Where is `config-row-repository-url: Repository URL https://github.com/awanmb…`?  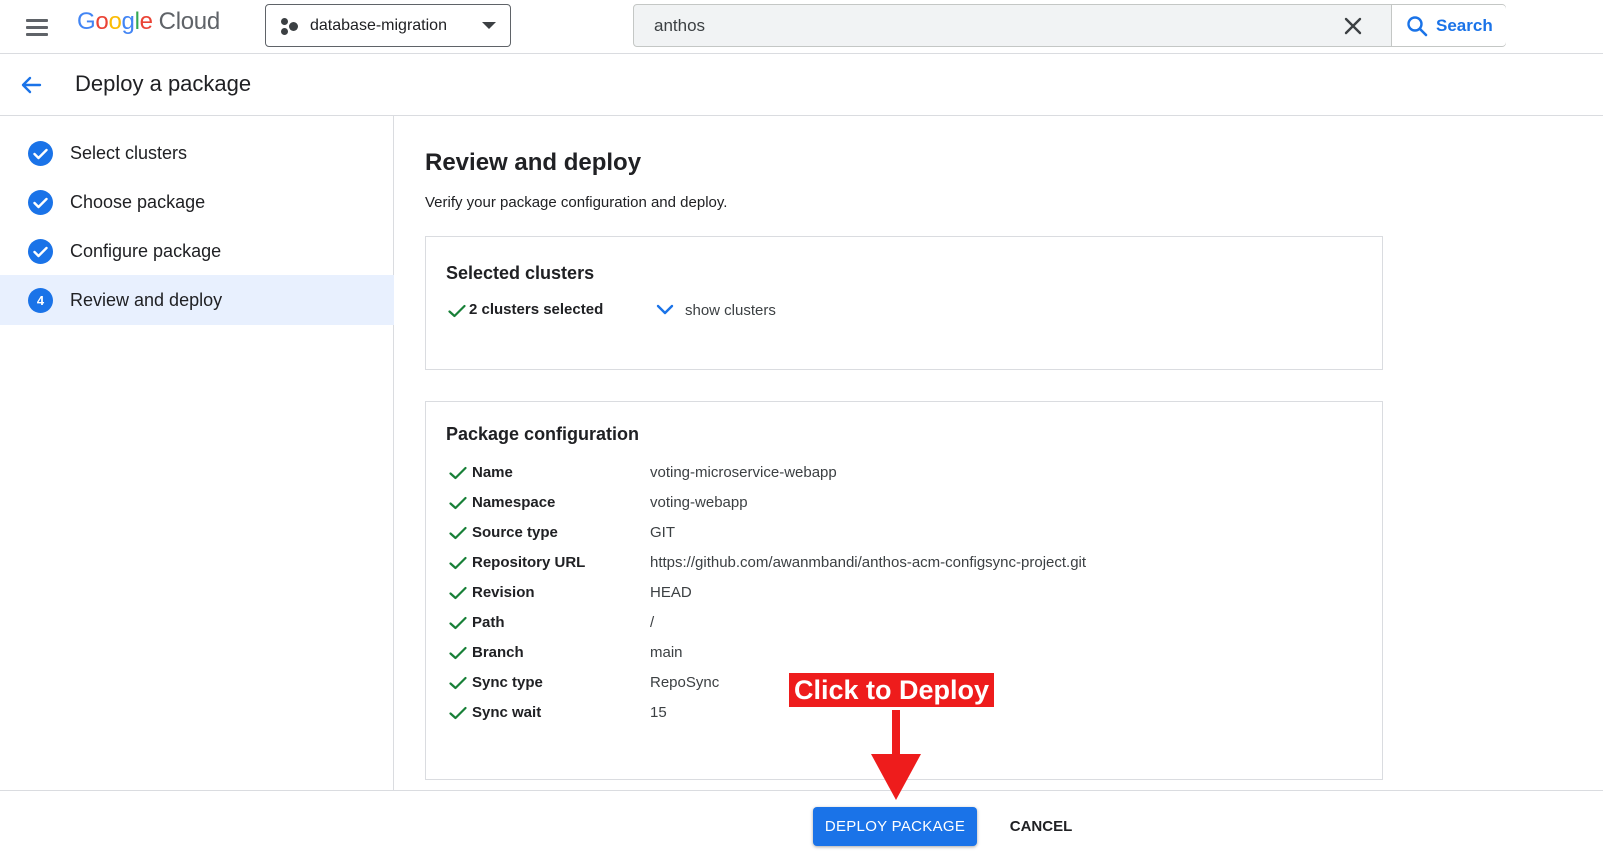
config-row-repository-url: Repository URL https://github.com/awanmb… is located at coordinates (896, 563).